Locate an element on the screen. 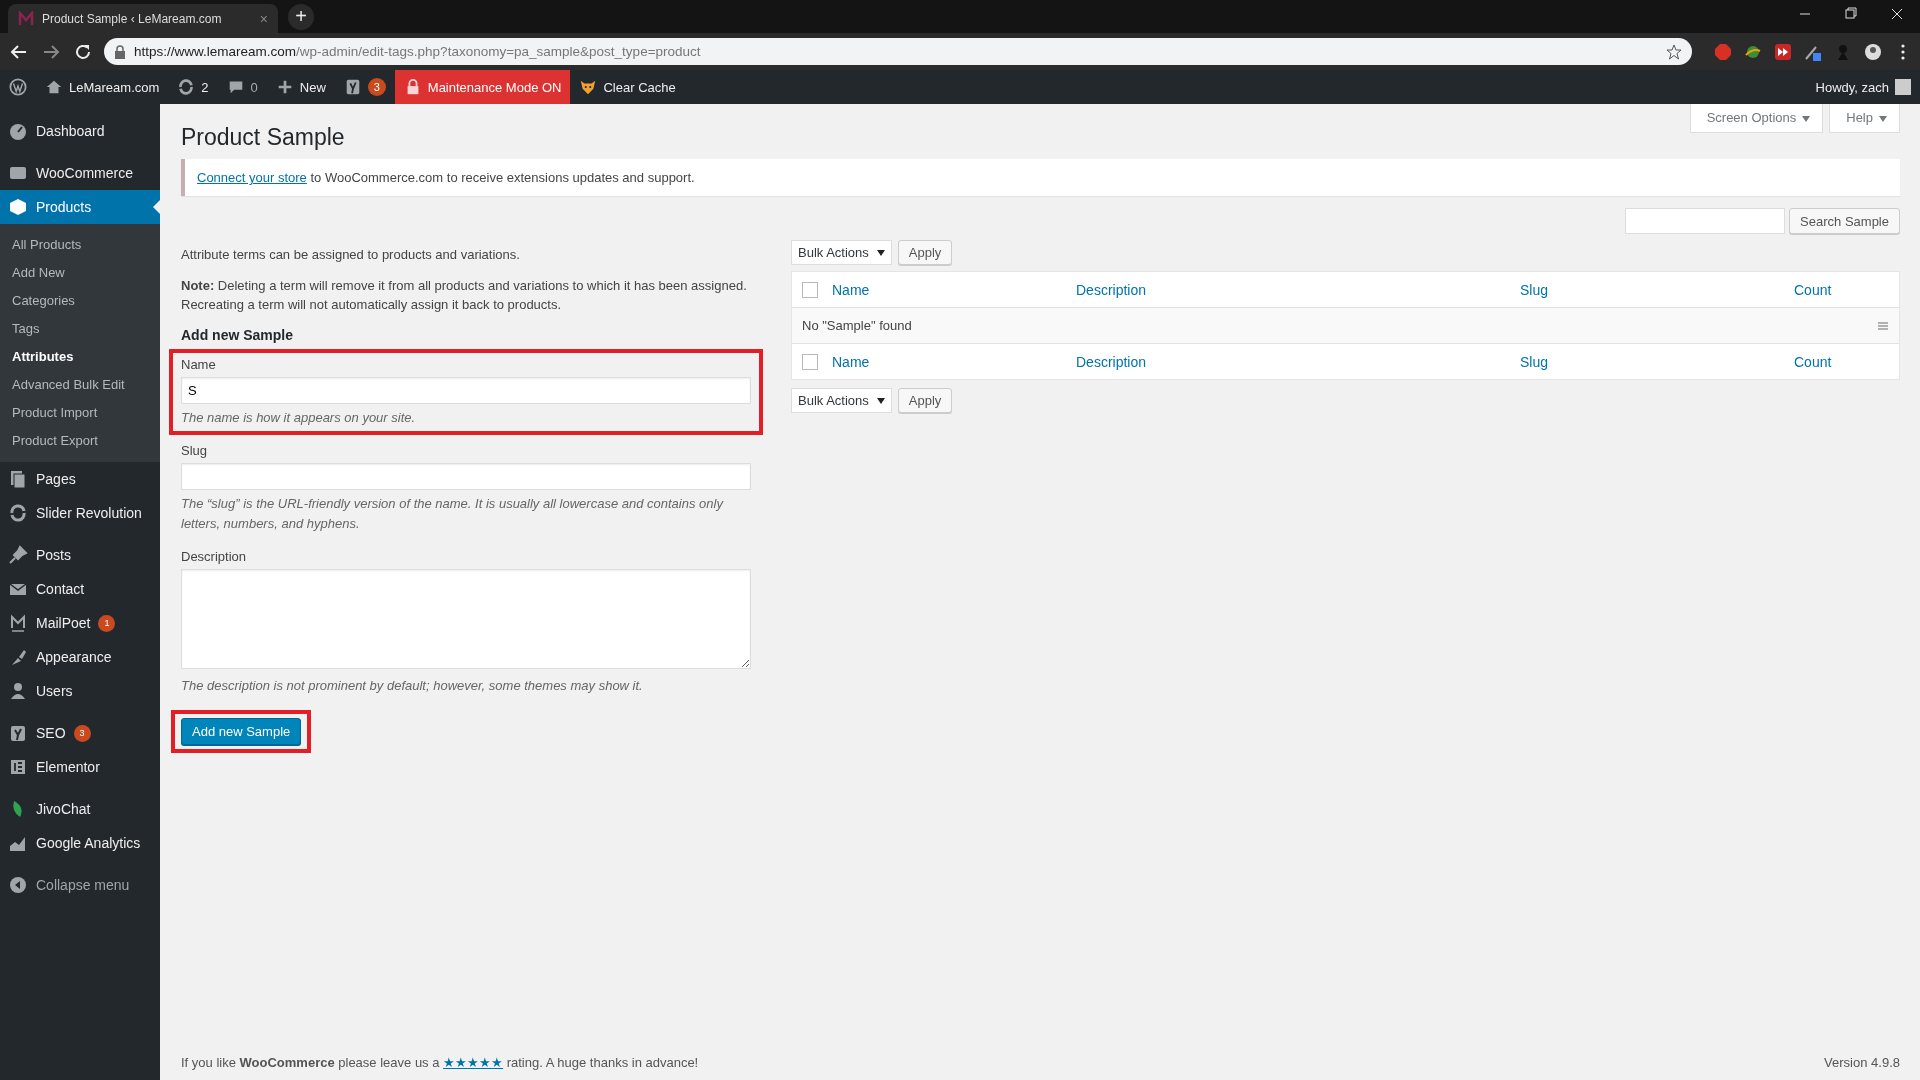 The image size is (1920, 1080). fast-forward-icon is located at coordinates (1783, 51).